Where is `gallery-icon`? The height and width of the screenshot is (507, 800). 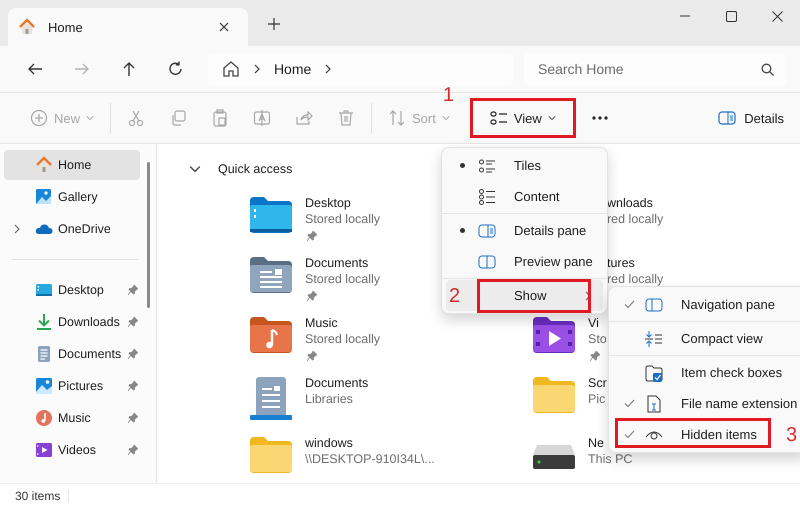
gallery-icon is located at coordinates (44, 197).